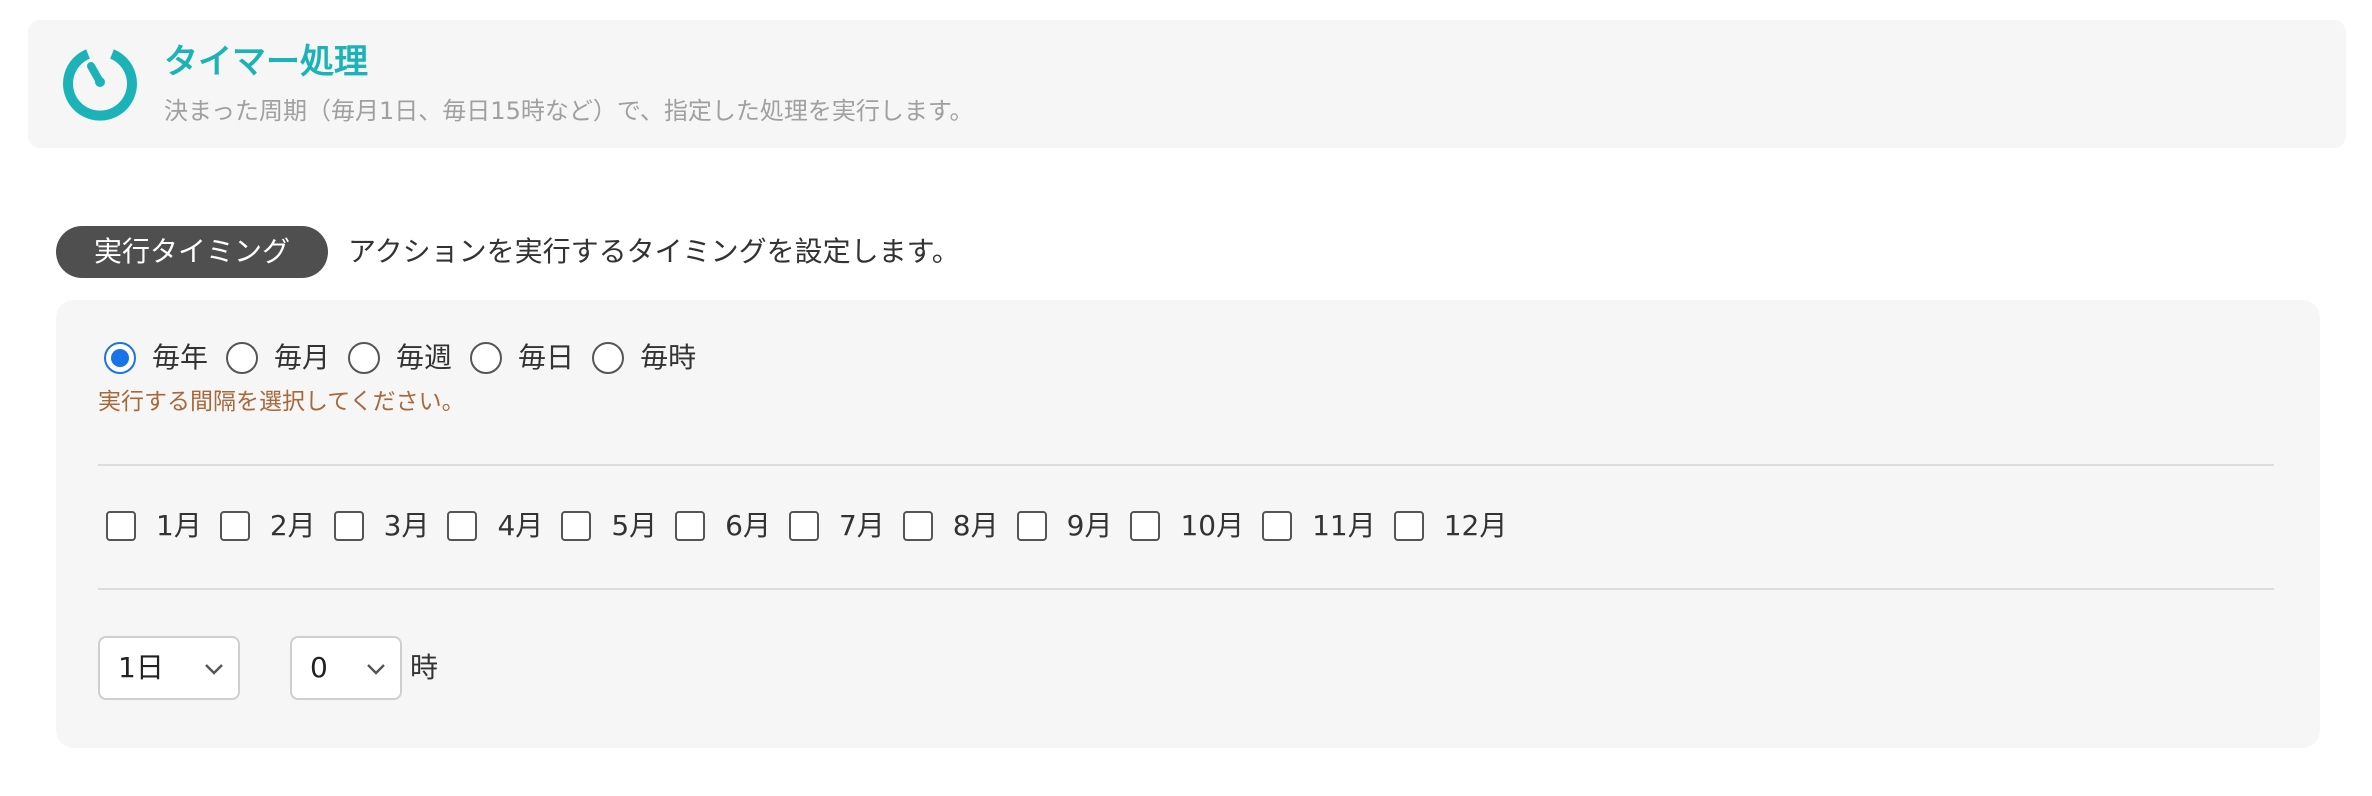  I want to click on radio-monthly: 毎月, so click(278, 358).